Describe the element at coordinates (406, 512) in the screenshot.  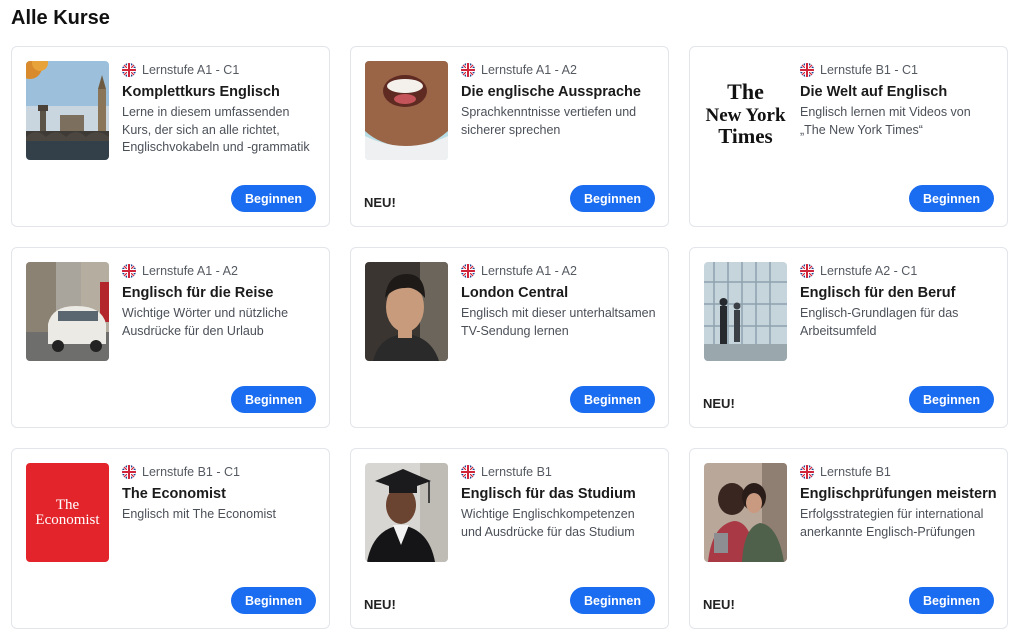
I see `graduate-image` at that location.